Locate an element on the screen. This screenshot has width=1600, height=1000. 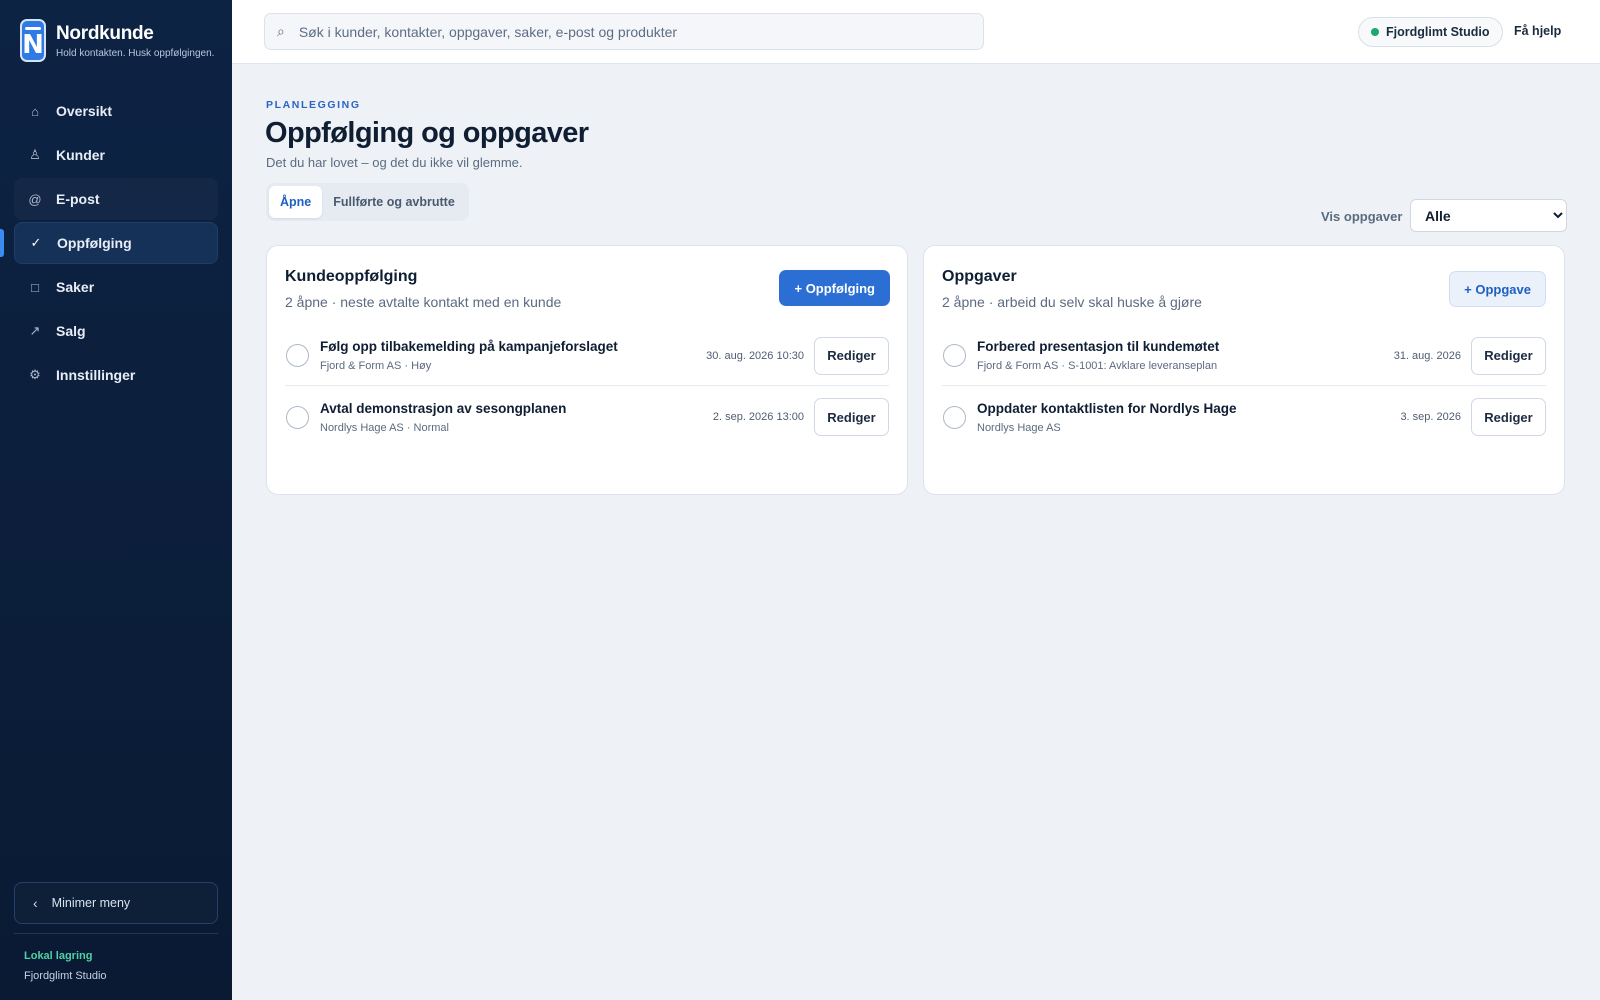
tasks-card-title: Oppgaver is located at coordinates (979, 276).